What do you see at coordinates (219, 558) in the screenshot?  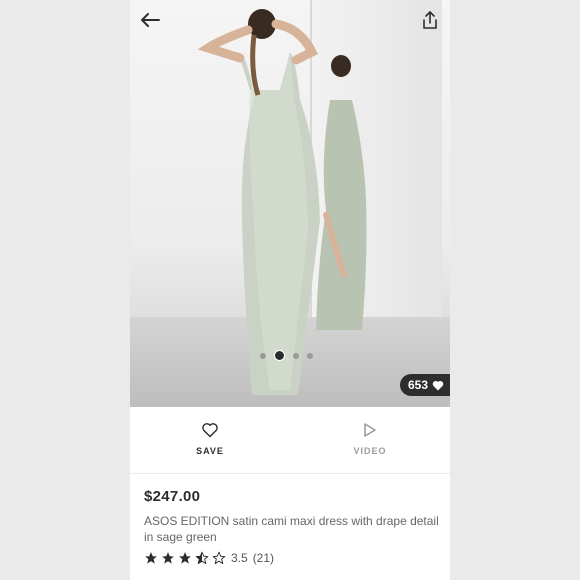 I see `star-outline-icon` at bounding box center [219, 558].